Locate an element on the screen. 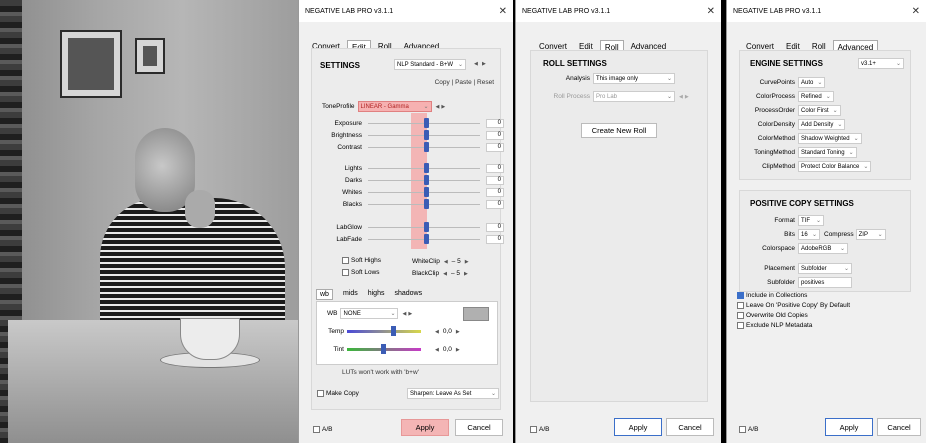  roll-process-select: Pro Lab ⌄ is located at coordinates (634, 96).